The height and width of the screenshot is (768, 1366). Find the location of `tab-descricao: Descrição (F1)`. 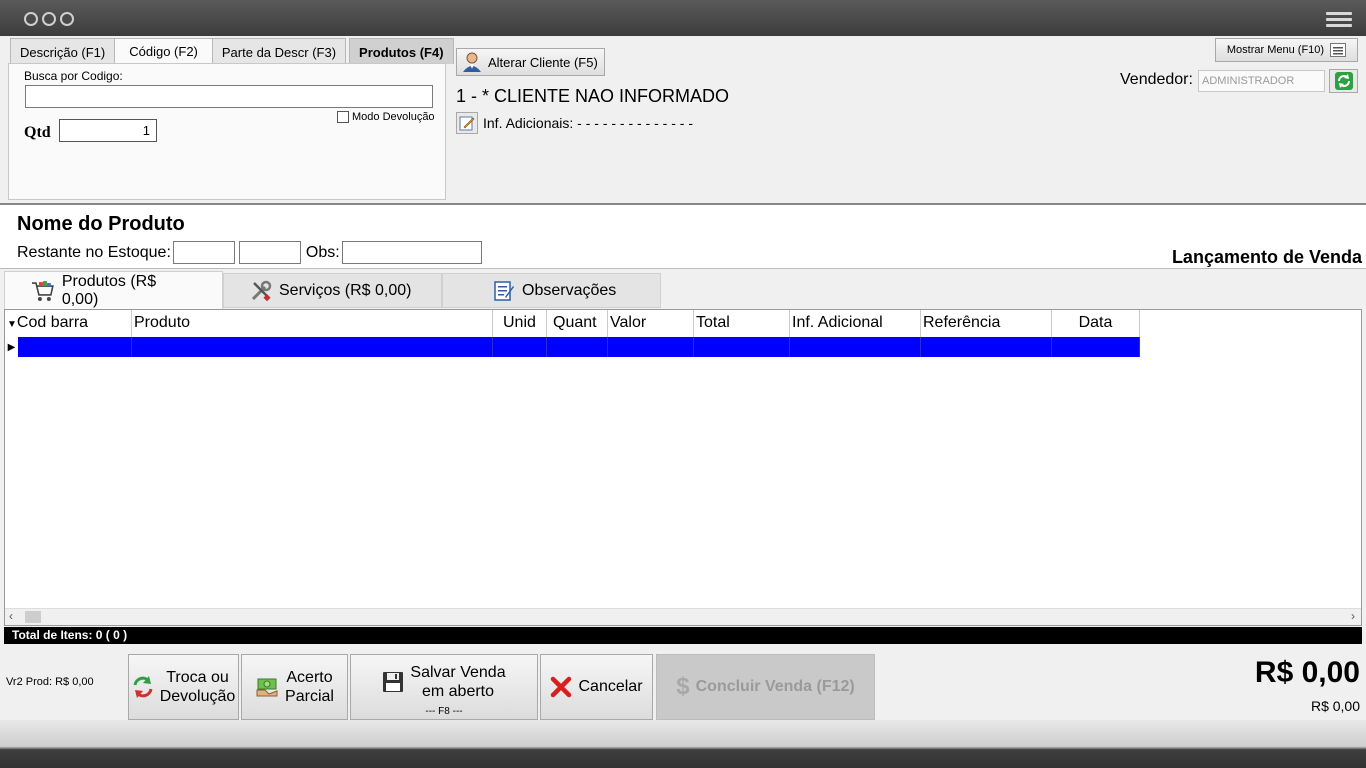

tab-descricao: Descrição (F1) is located at coordinates (63, 51).